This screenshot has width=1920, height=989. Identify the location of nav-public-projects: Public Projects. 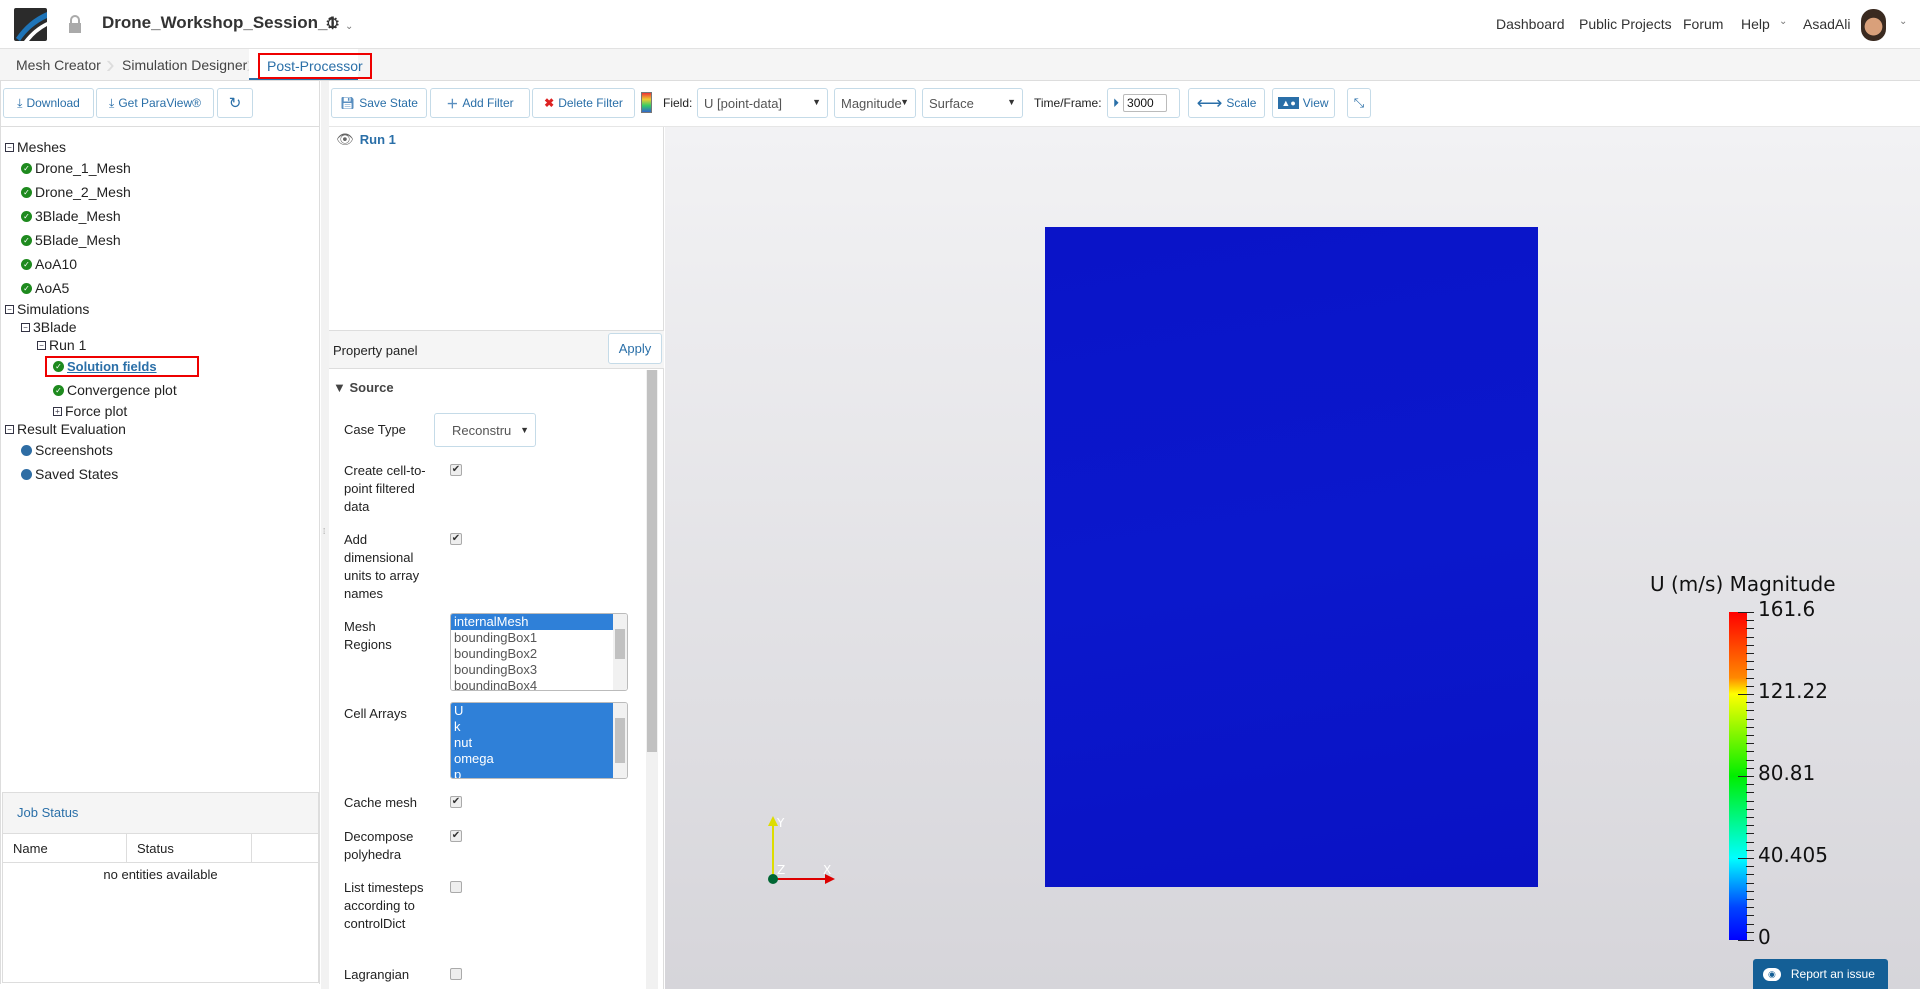
(1625, 24).